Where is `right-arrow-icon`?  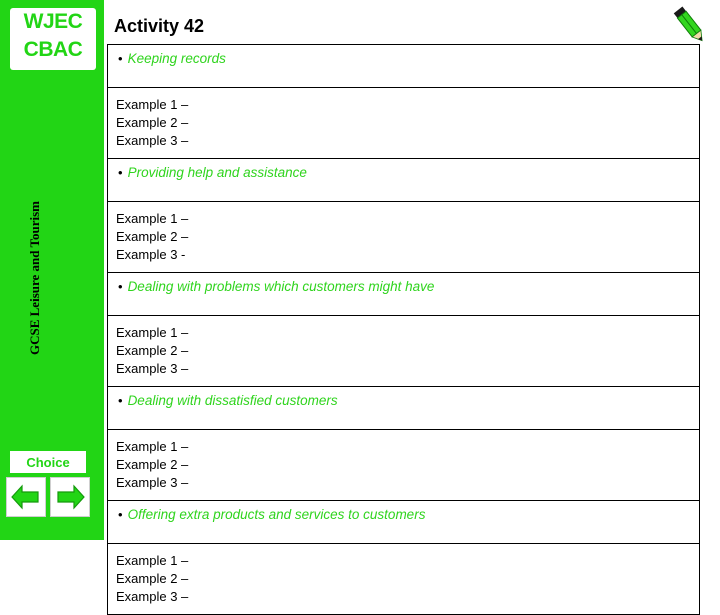 right-arrow-icon is located at coordinates (71, 497).